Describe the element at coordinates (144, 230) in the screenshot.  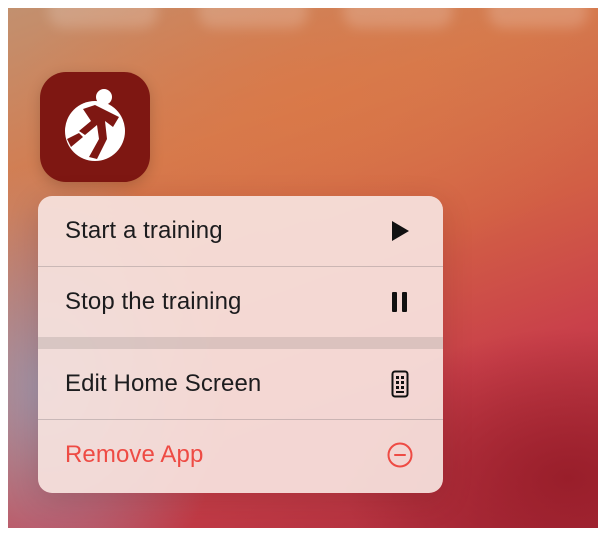
I see `menu-item-label: Start a training` at that location.